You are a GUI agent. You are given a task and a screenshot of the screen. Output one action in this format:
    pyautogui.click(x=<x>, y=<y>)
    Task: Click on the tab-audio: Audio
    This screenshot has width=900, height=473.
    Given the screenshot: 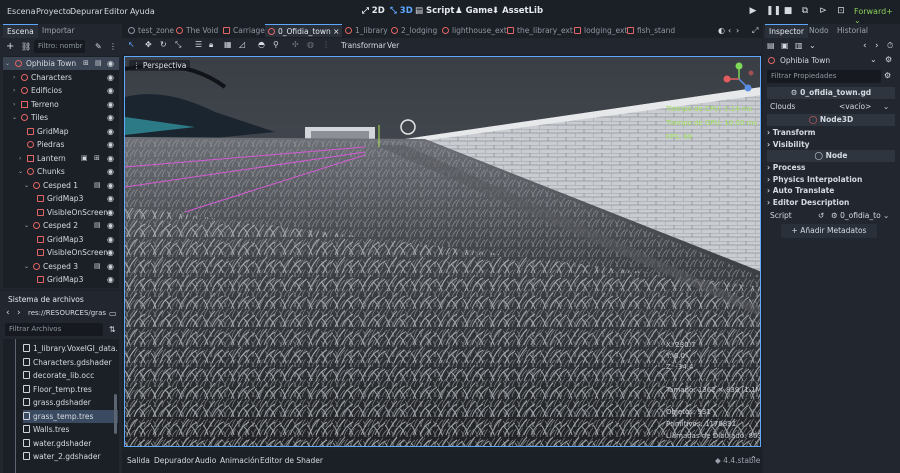 What is the action you would take?
    pyautogui.click(x=205, y=460)
    